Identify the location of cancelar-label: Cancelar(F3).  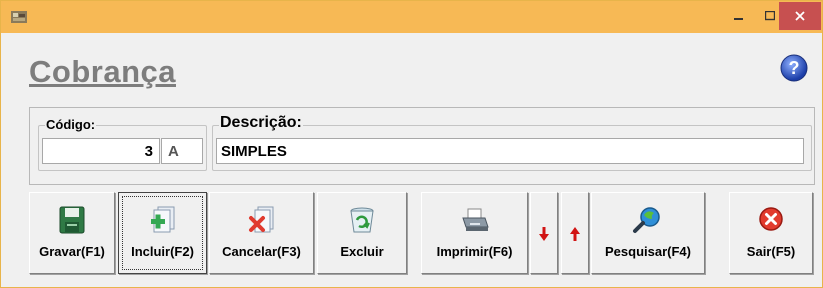
(261, 251).